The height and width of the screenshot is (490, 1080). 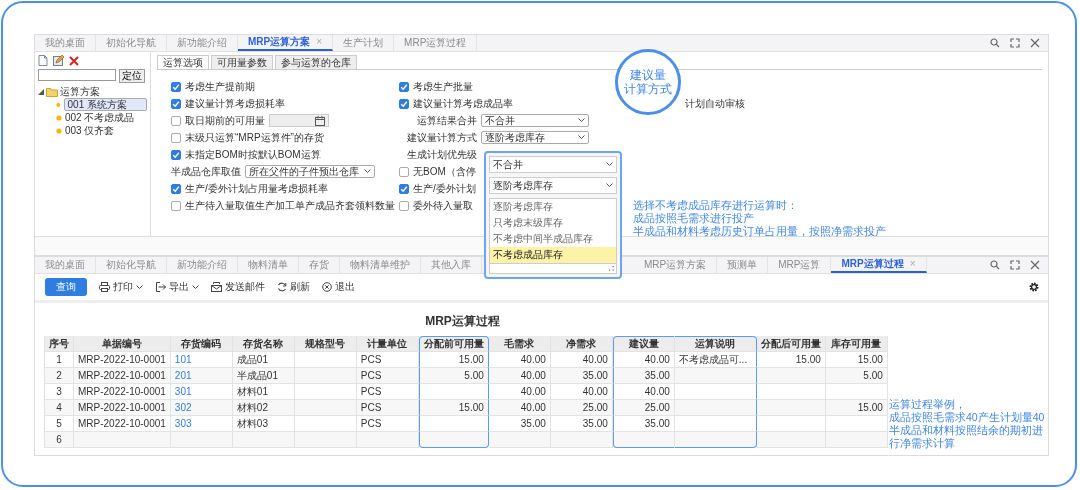 What do you see at coordinates (715, 344) in the screenshot?
I see `column-header: 运算说明` at bounding box center [715, 344].